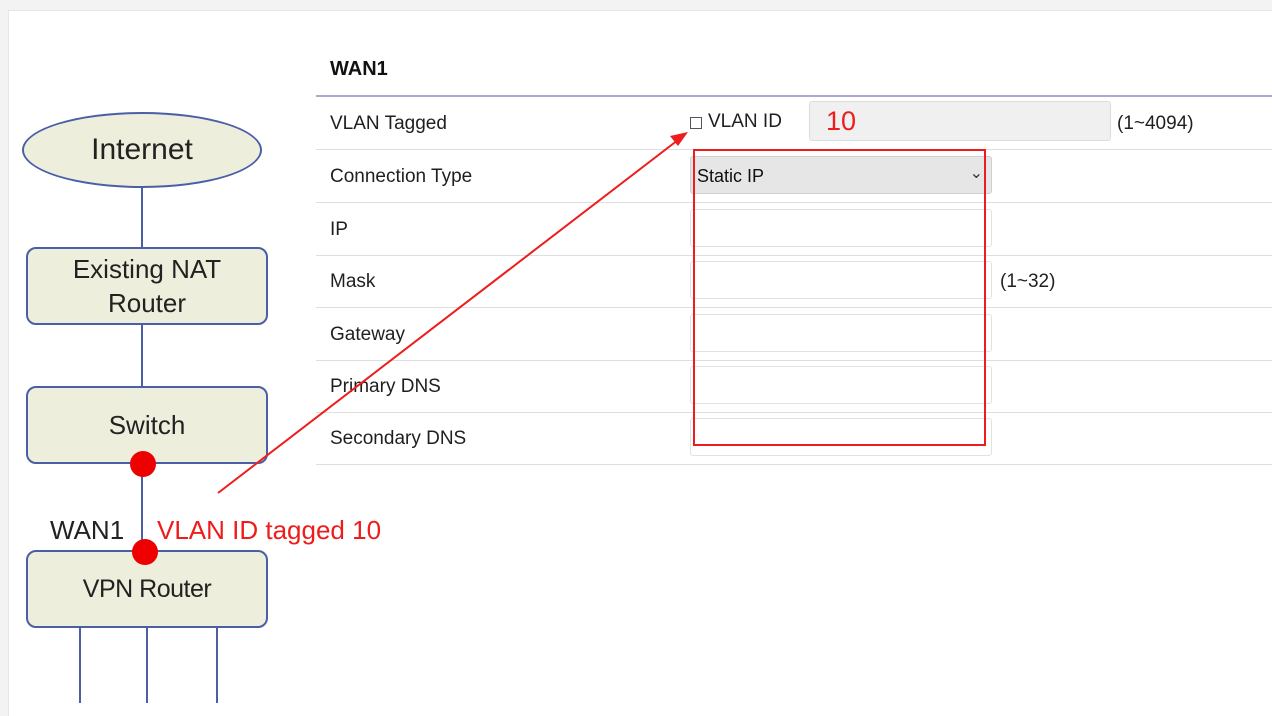 The width and height of the screenshot is (1272, 716). What do you see at coordinates (147, 269) in the screenshot?
I see `nat-router-label-line1: Existing NAT` at bounding box center [147, 269].